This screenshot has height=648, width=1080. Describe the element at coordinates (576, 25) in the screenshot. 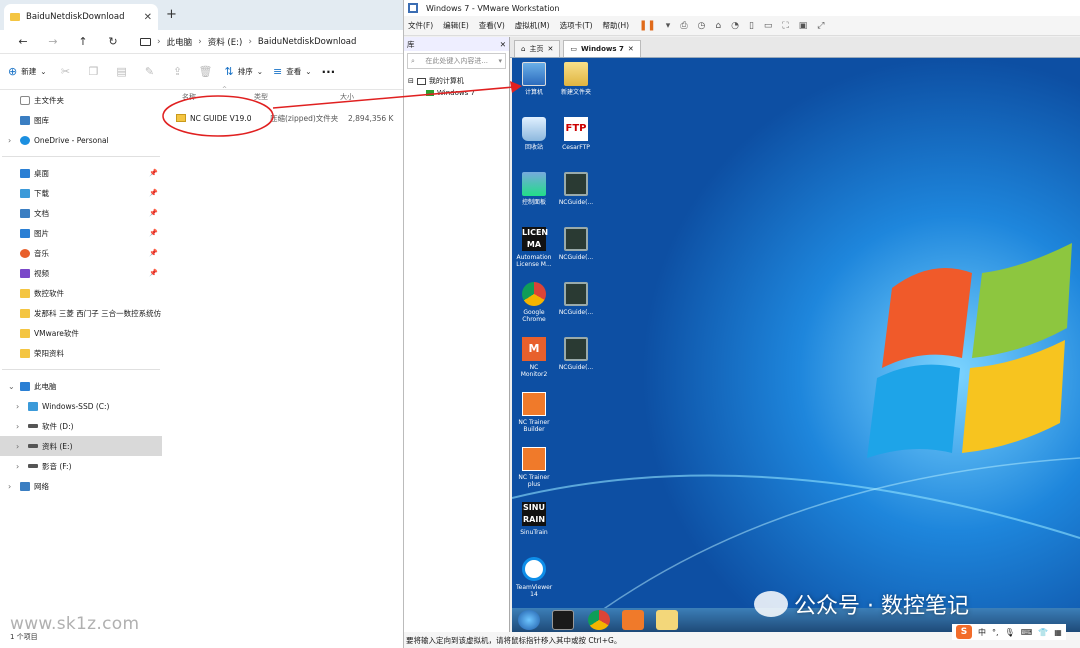

I see `menu-tabs: 选项卡(T)` at that location.